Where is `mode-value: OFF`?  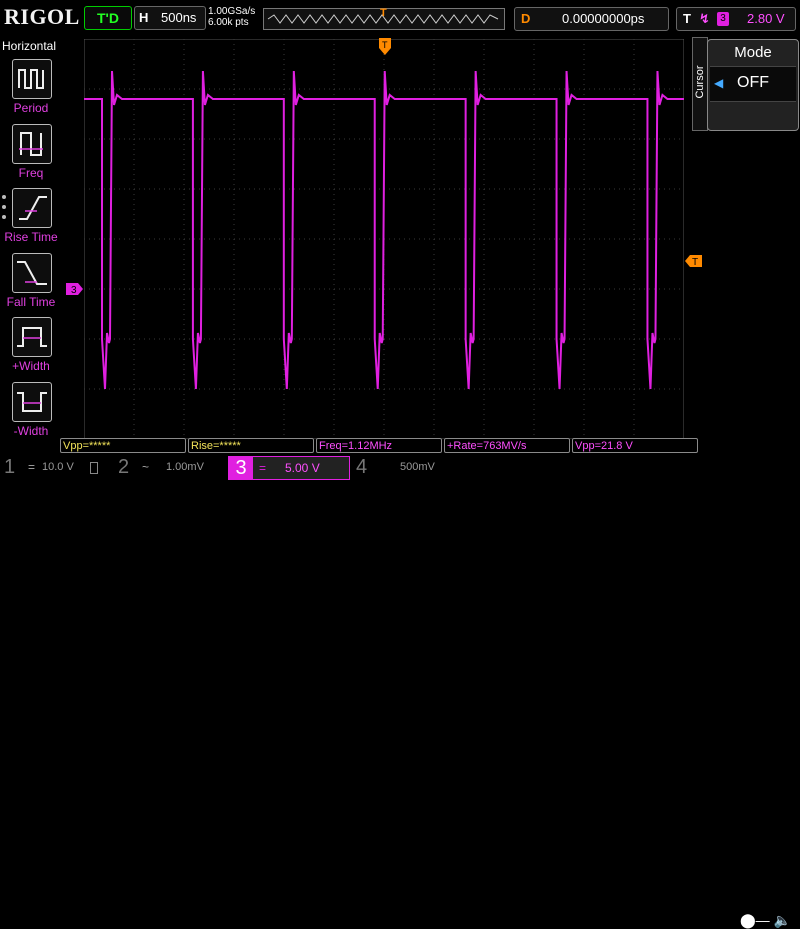 mode-value: OFF is located at coordinates (753, 82).